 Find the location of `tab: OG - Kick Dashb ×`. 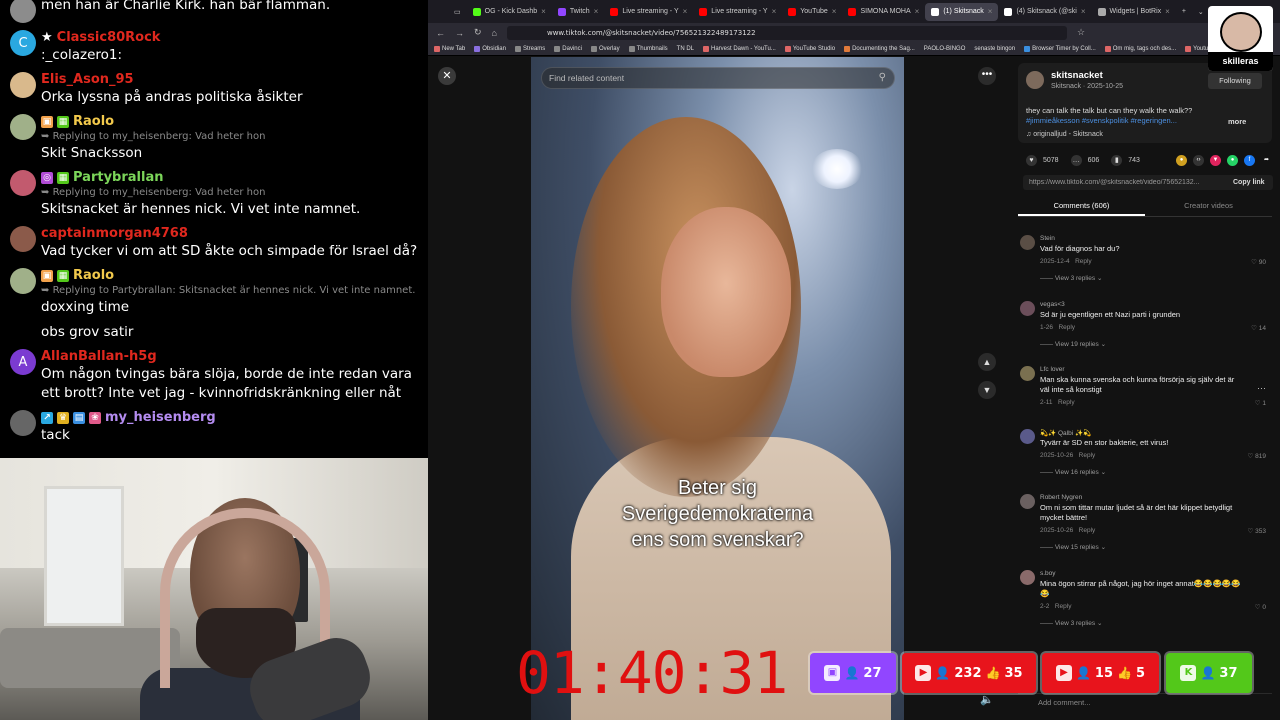

tab: OG - Kick Dashb × is located at coordinates (509, 12).